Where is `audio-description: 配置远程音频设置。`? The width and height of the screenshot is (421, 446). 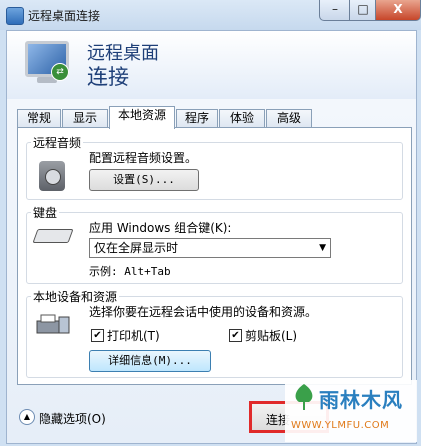
audio-description: 配置远程音频设置。 is located at coordinates (143, 158).